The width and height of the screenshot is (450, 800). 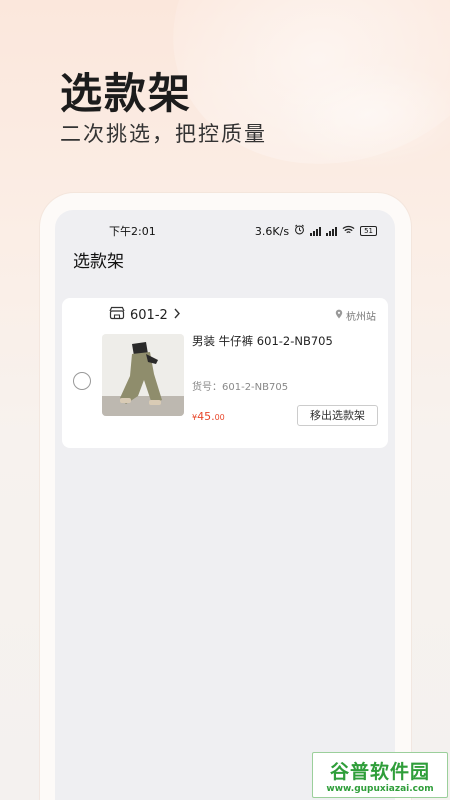 I want to click on location: 杭州站, so click(x=355, y=315).